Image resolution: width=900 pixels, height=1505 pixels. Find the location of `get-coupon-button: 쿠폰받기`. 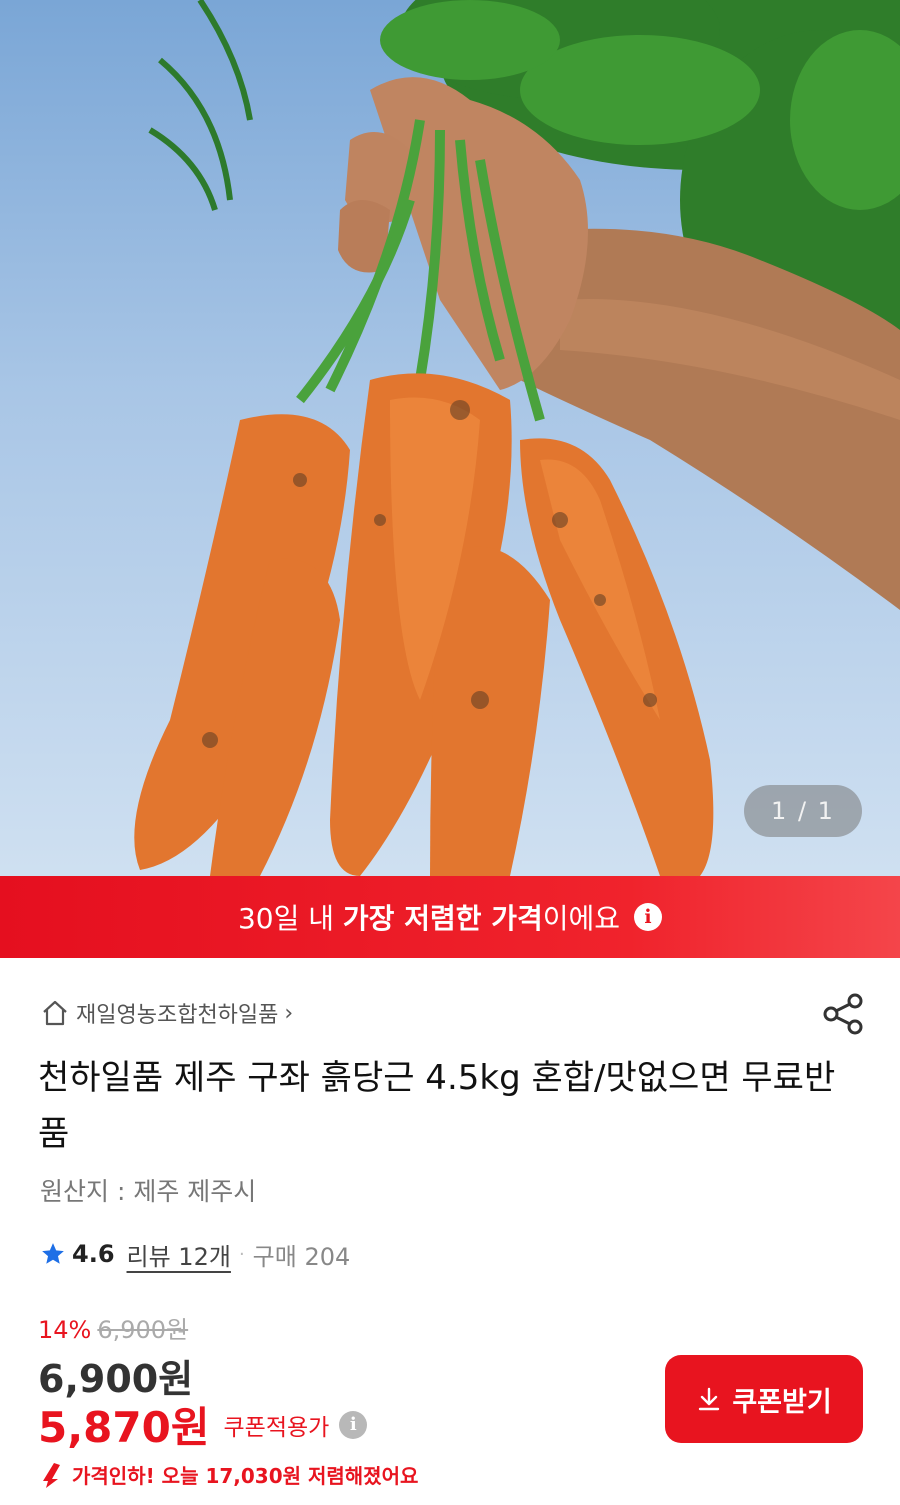

get-coupon-button: 쿠폰받기 is located at coordinates (764, 1399).